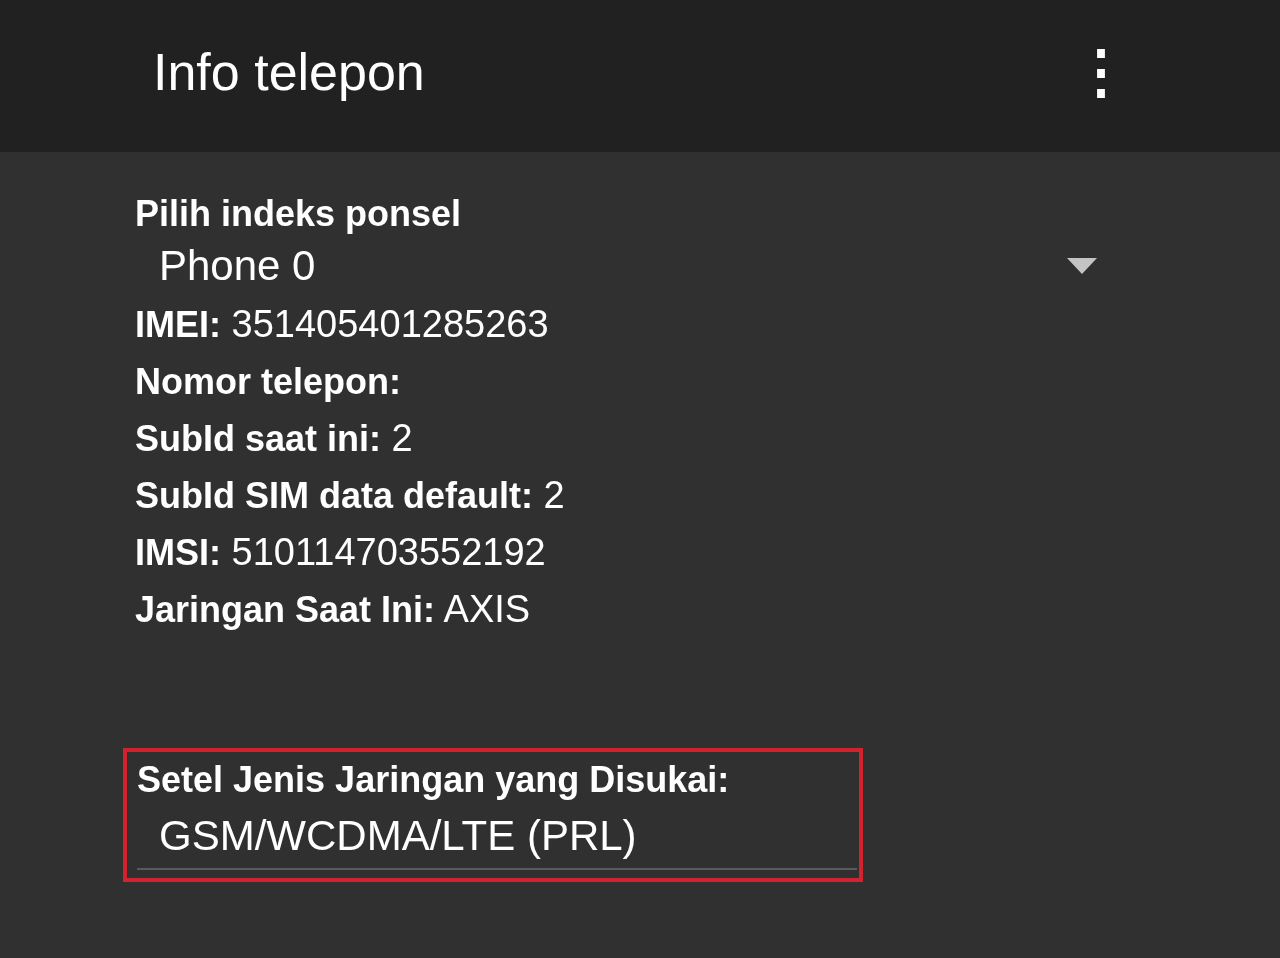 This screenshot has height=958, width=1280. I want to click on network-type-dropdown: GSM/WCDMA/LTE (PRL), so click(497, 836).